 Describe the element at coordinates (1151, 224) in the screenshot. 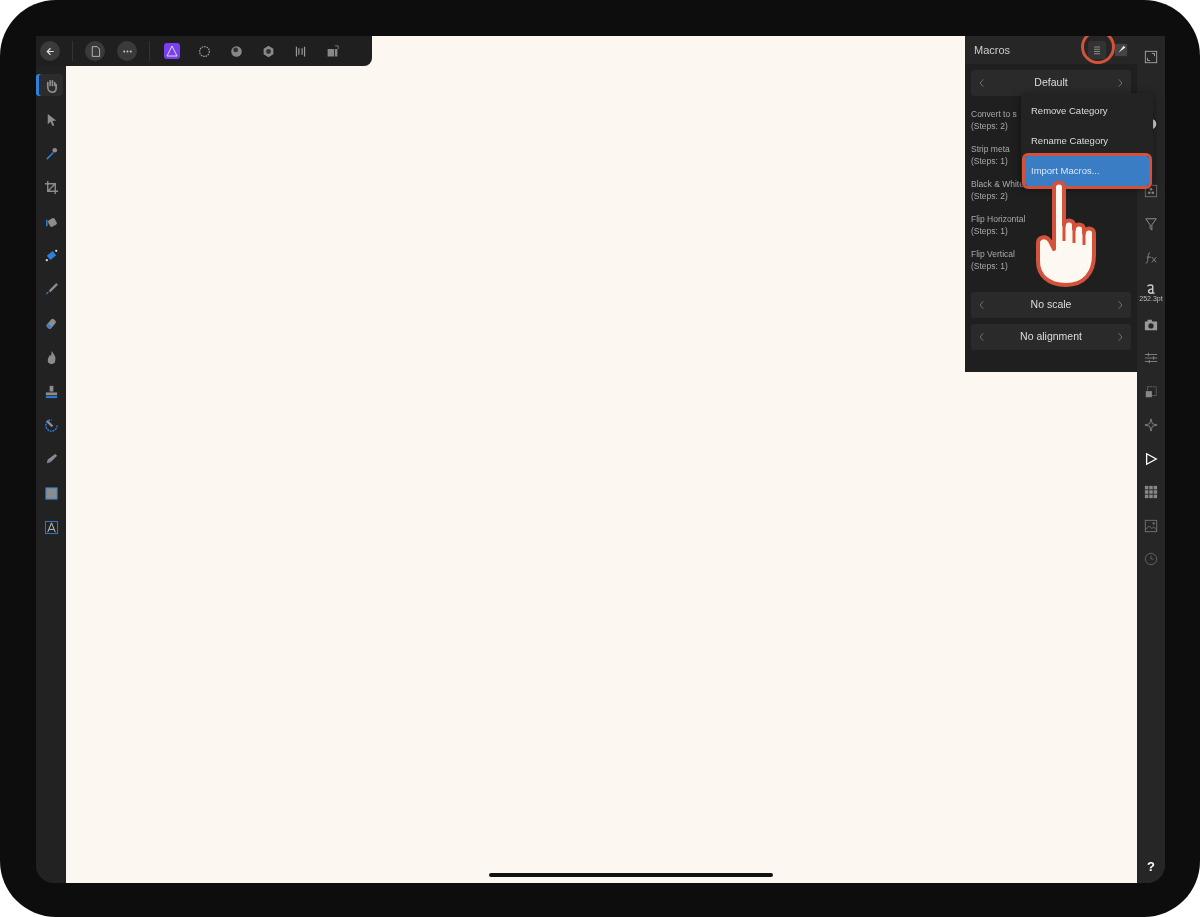

I see `filter-icon` at that location.